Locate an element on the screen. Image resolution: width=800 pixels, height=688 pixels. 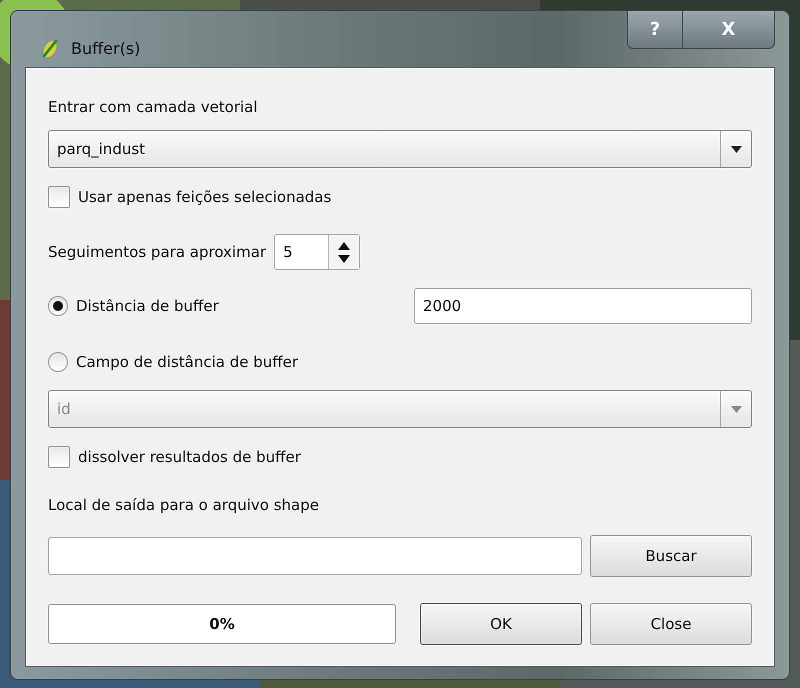
checkbox-label: dissolver resultados de buffer is located at coordinates (189, 457).